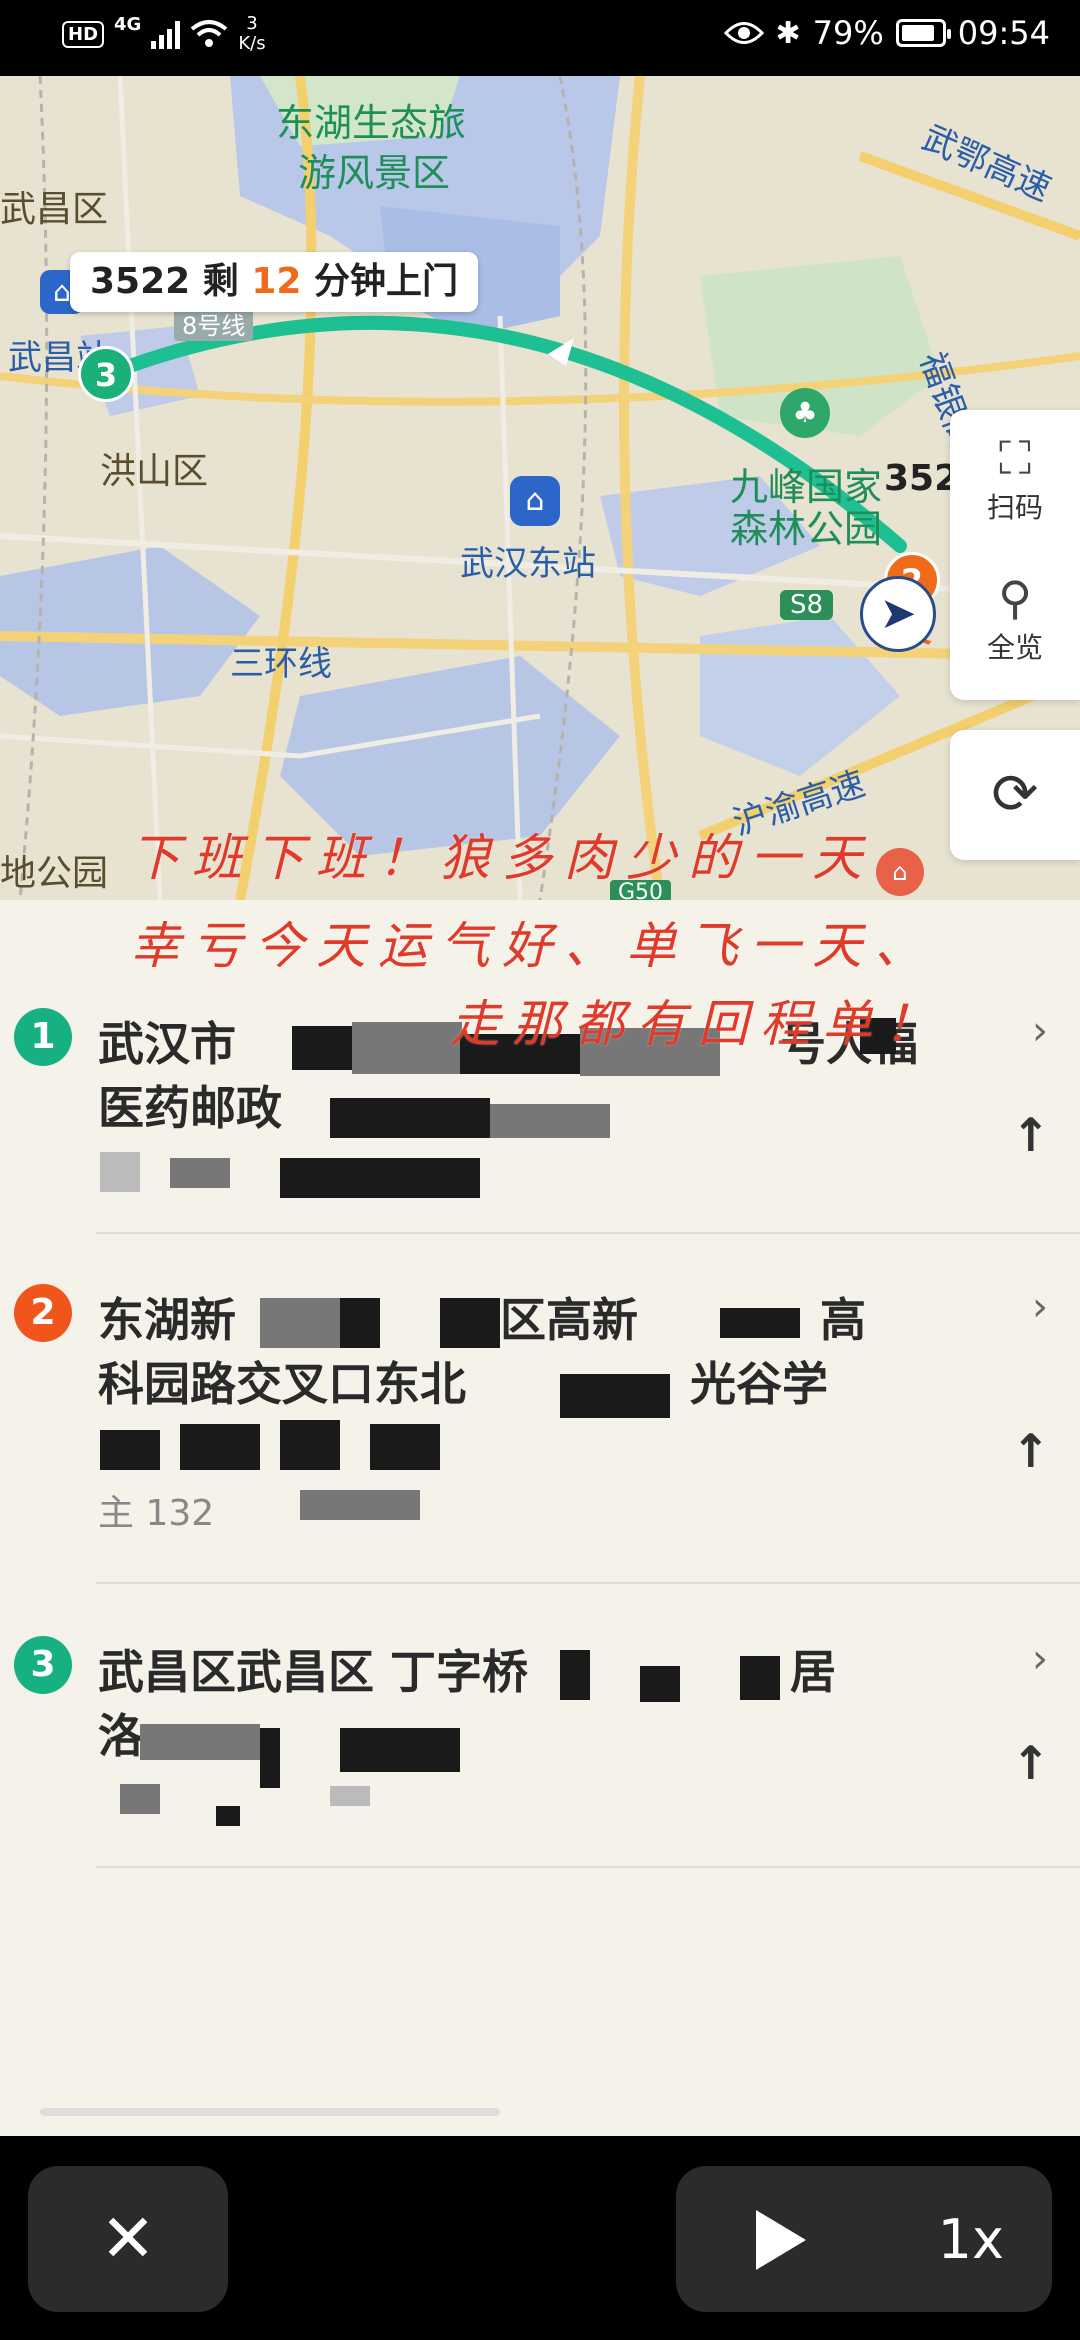  What do you see at coordinates (167, 1044) in the screenshot?
I see `order-address-line1: 武汉市` at bounding box center [167, 1044].